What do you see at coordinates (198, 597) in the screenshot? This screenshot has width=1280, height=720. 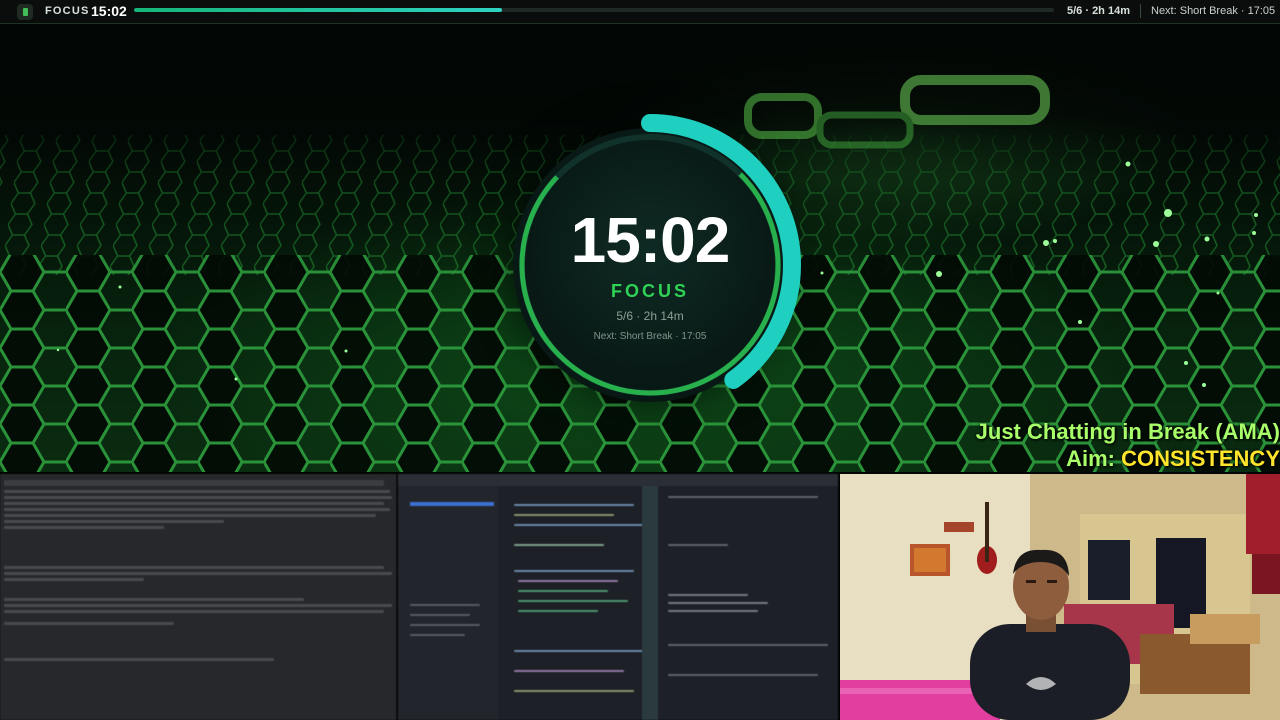 I see `blurred-document-window` at bounding box center [198, 597].